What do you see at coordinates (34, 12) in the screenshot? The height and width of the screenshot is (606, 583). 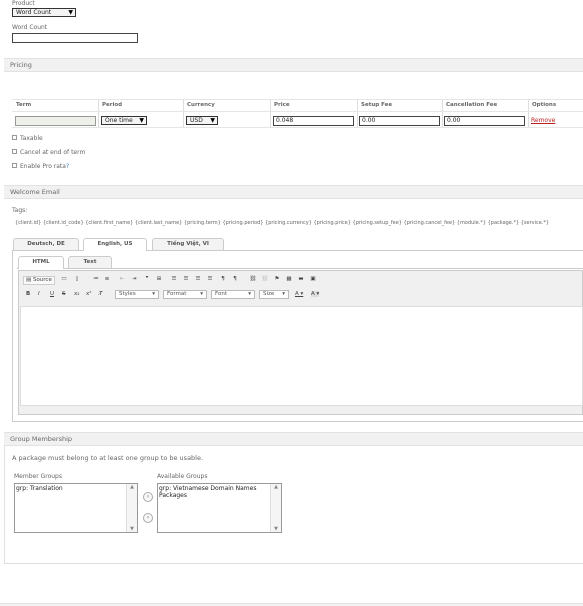 I see `product-select-value: Word Count` at bounding box center [34, 12].